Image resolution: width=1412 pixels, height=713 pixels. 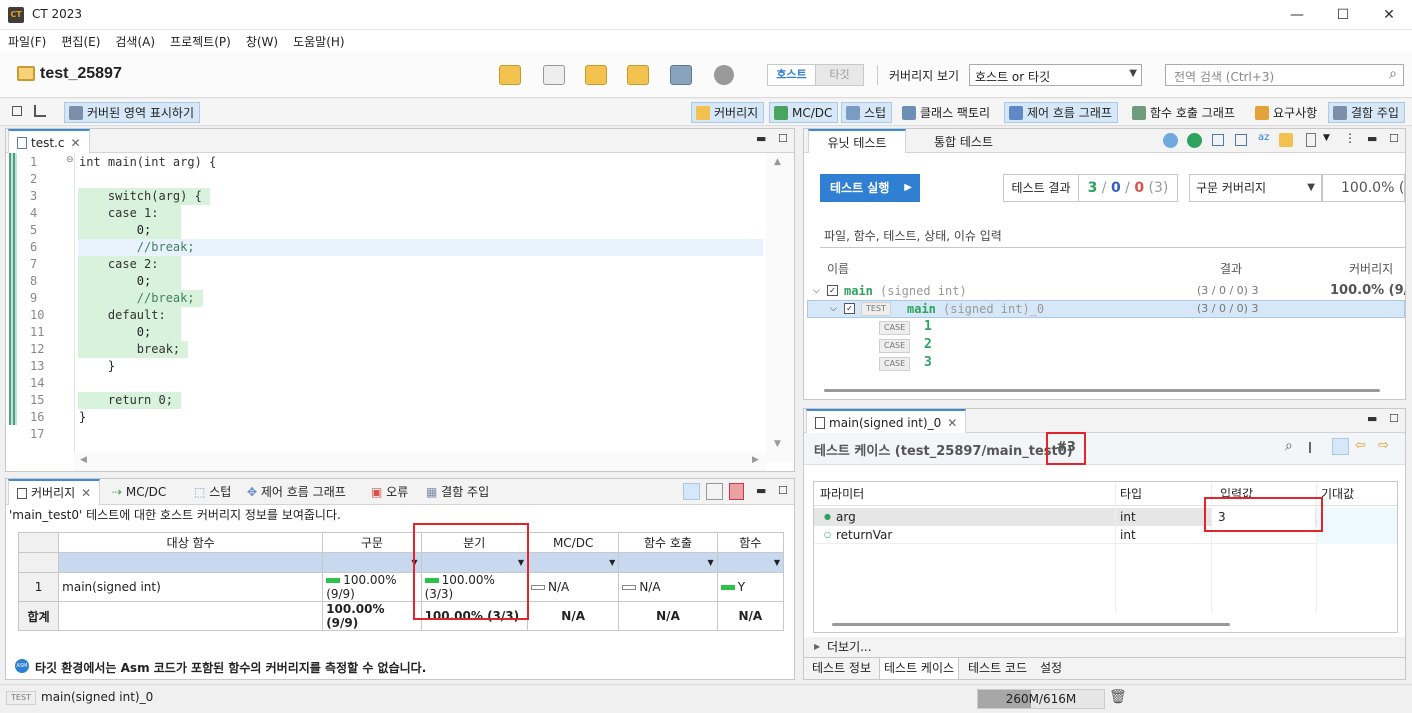 I want to click on vertical-scrollbar: ▲ ▼, so click(x=780, y=308).